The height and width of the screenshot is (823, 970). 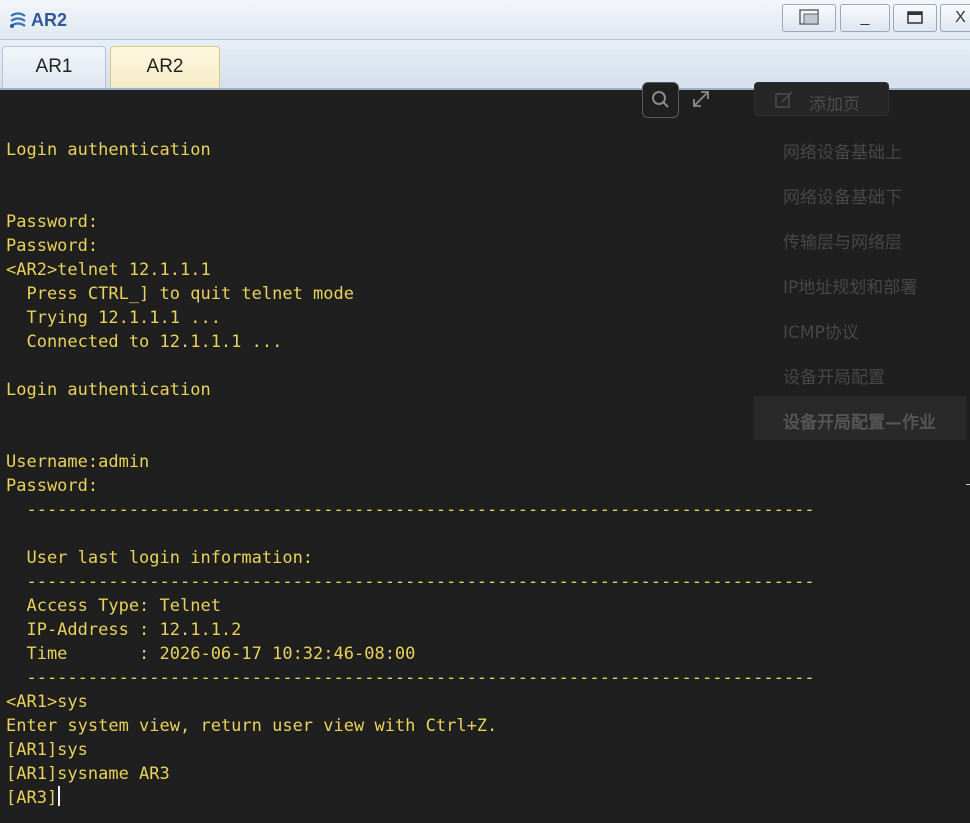 I want to click on overlay-item: ICMP协议, so click(x=821, y=330).